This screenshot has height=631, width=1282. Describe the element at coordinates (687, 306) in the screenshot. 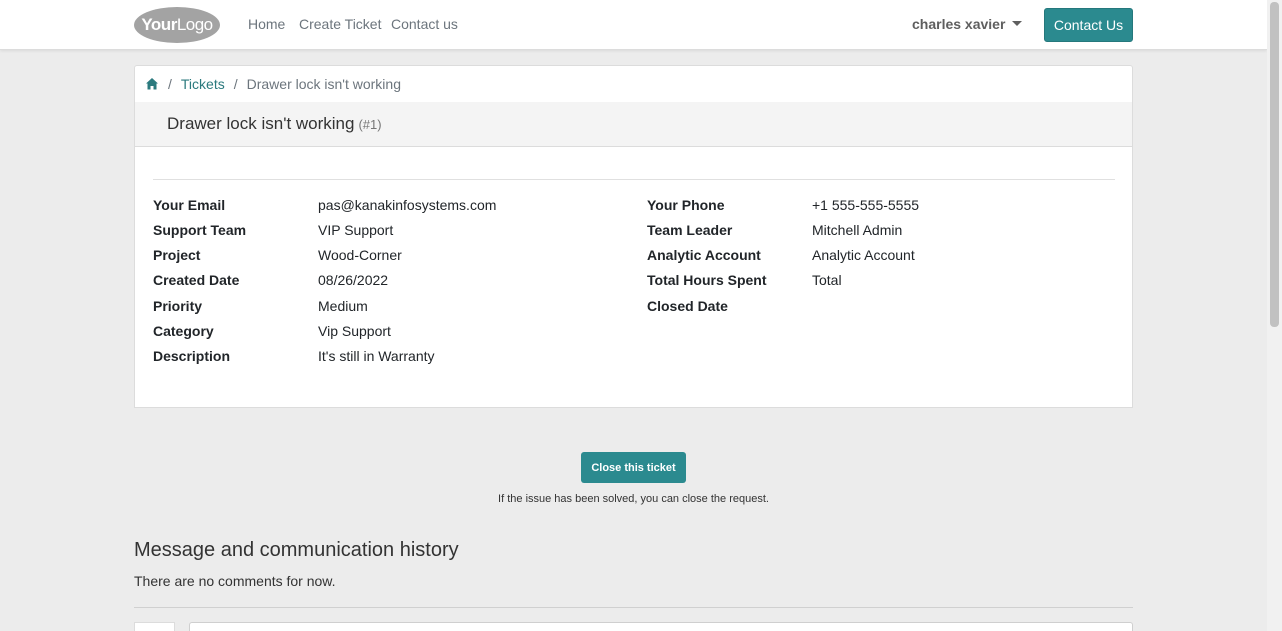

I see `closed-date-label: Closed Date` at that location.